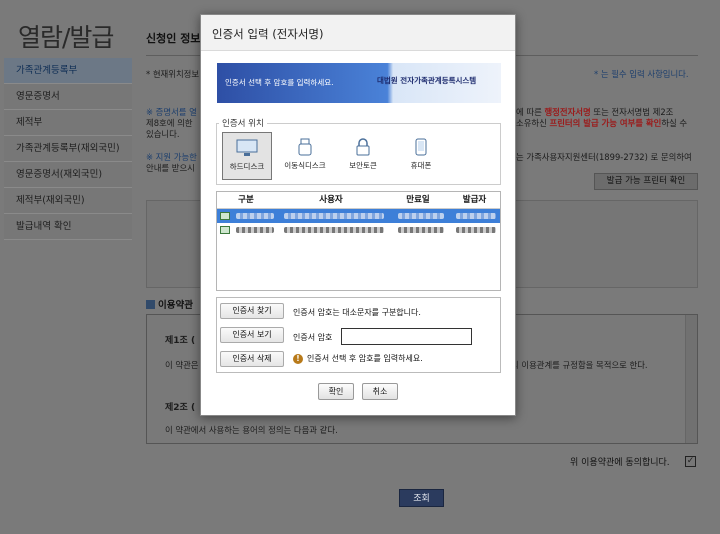 This screenshot has height=534, width=720. What do you see at coordinates (163, 134) in the screenshot?
I see `notice-line-3: 있습니다.` at bounding box center [163, 134].